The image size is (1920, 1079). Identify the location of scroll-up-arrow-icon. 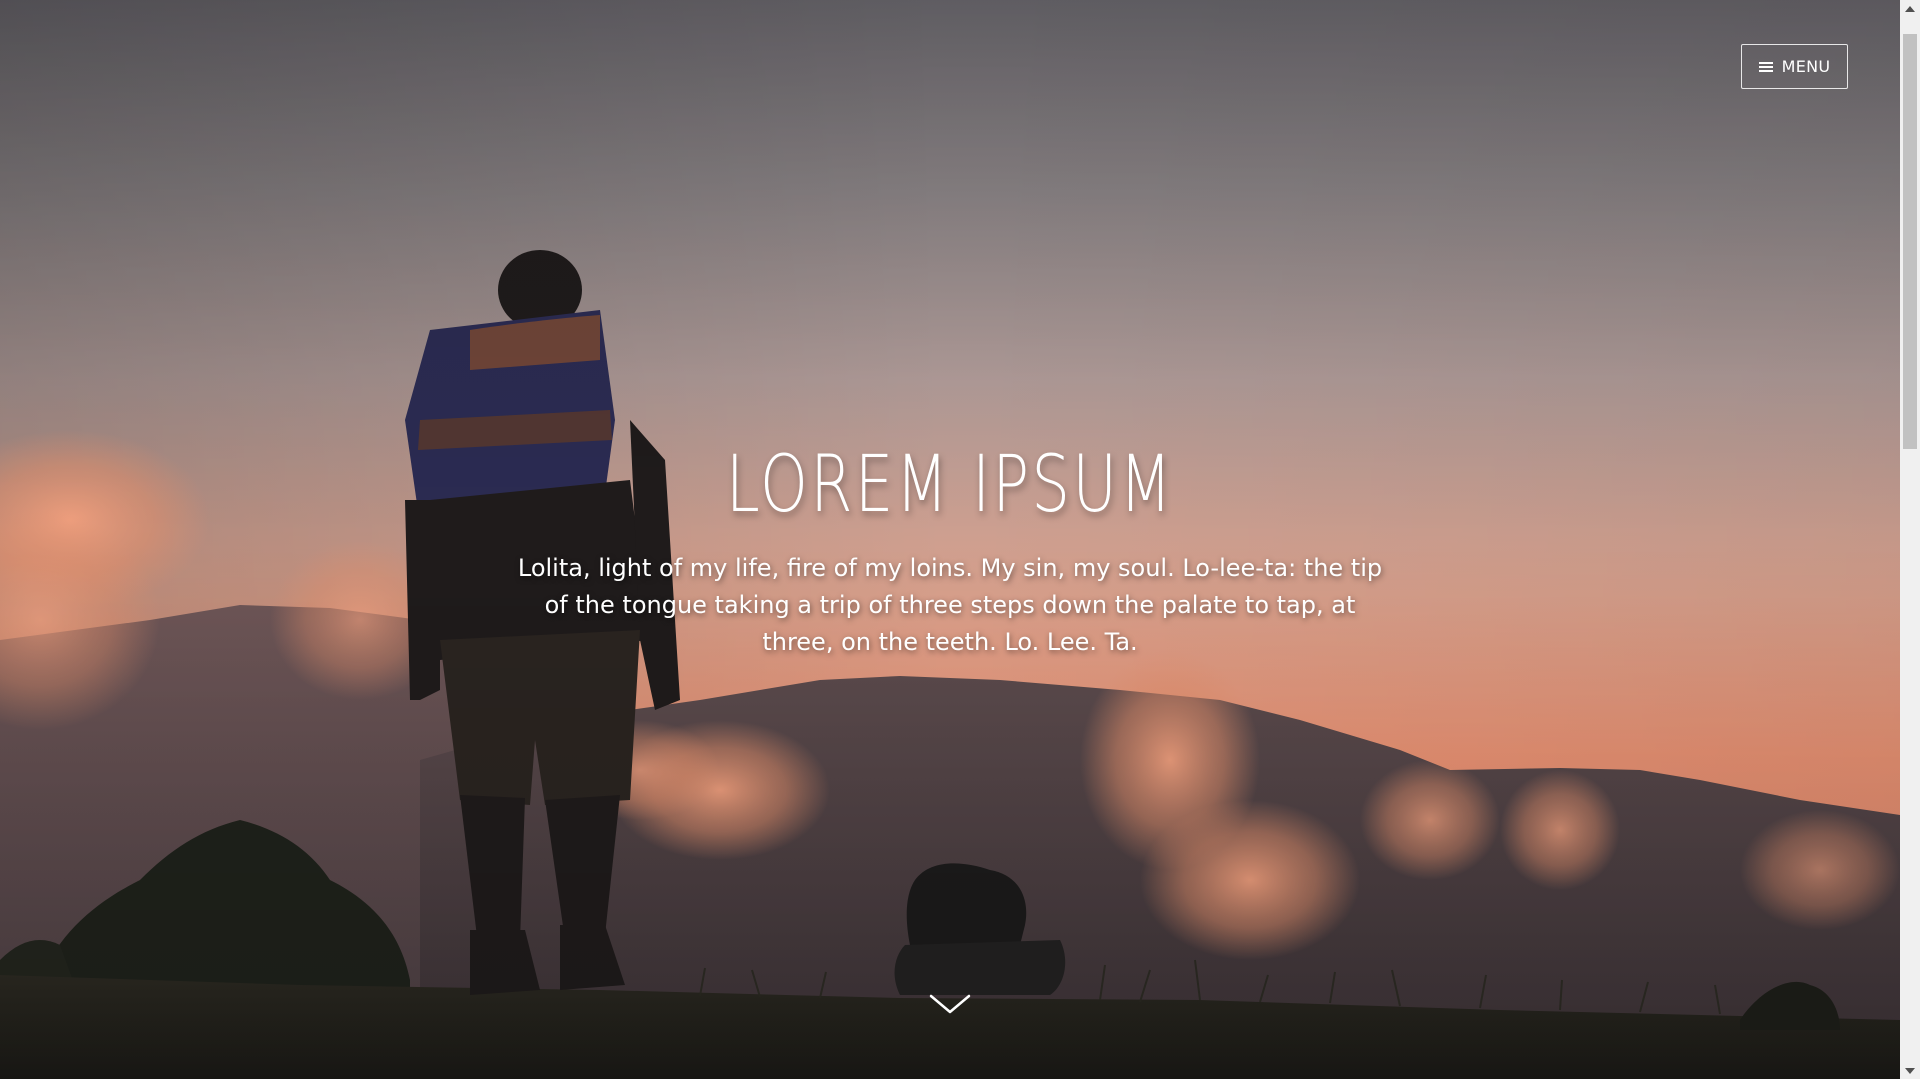
(1910, 8).